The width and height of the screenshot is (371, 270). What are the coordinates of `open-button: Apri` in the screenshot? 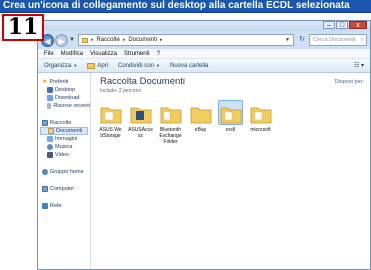 It's located at (97, 65).